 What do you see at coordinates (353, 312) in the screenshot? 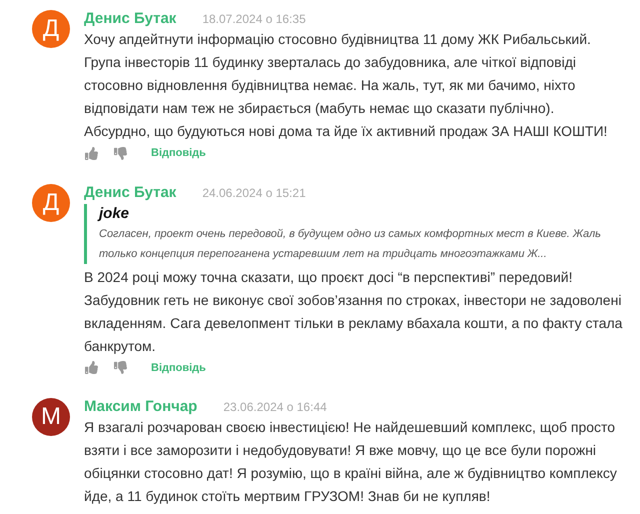
I see `comment-text: В 2024 році можу точна сказати, що проєкт досі “в перспективі” передовий! Забудовник геть не виконує свої зобов’язання по строках, інвестори не задоволені вкладенням. Сага девелопмент тільки в рекламу вбахала кошти, а по факту стала банкрутом.` at bounding box center [353, 312].